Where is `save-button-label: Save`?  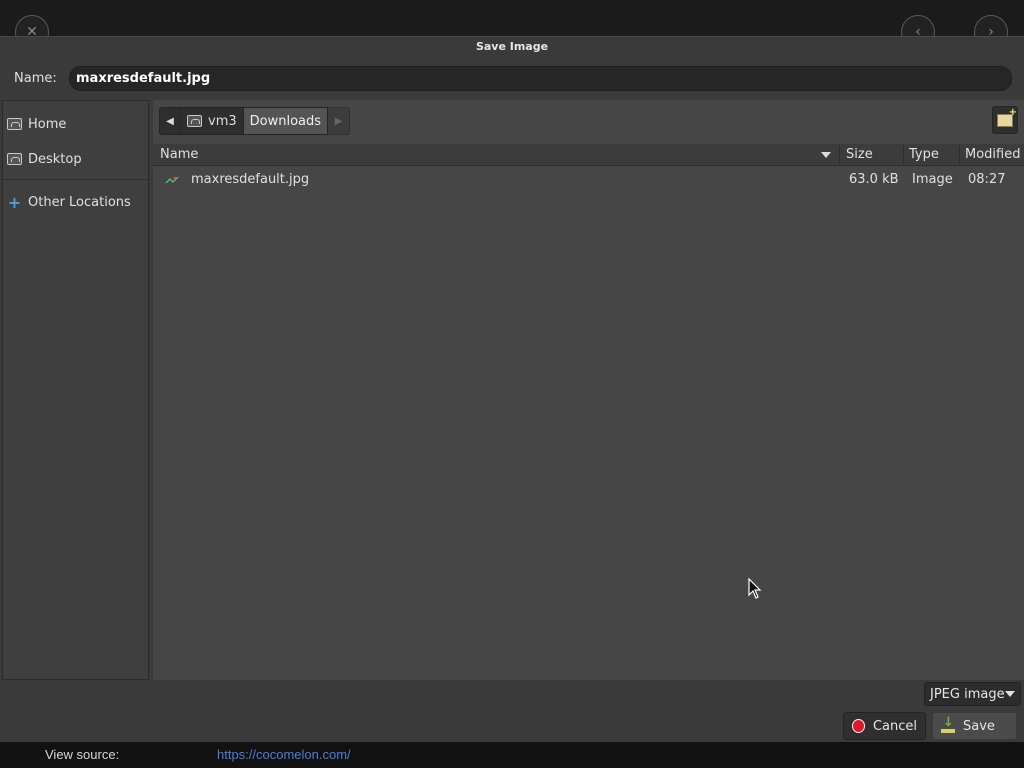 save-button-label: Save is located at coordinates (979, 726).